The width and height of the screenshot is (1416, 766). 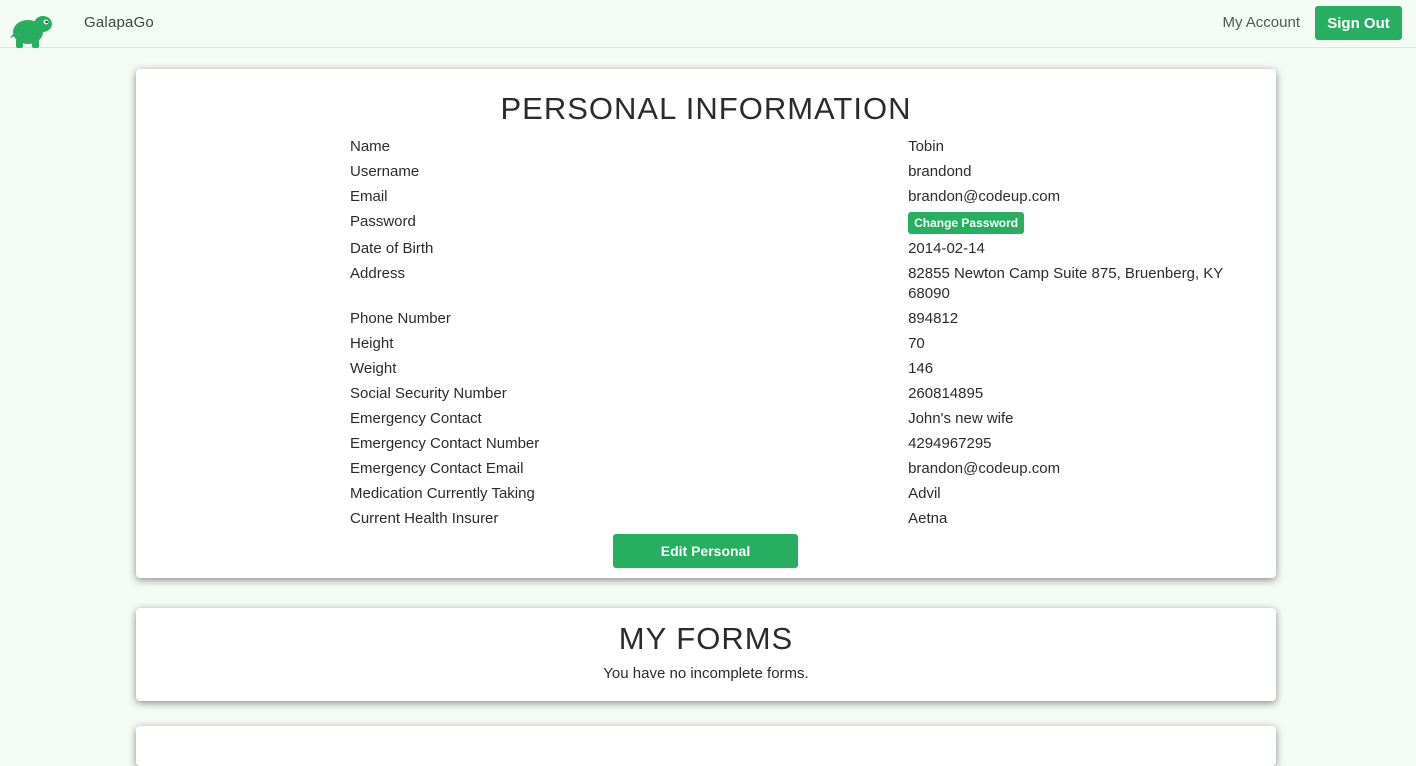 I want to click on info-value: 260814895, so click(x=946, y=393).